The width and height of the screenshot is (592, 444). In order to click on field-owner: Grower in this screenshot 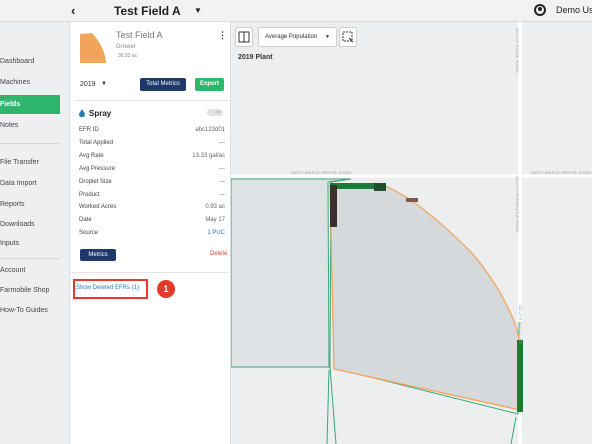, I will do `click(126, 47)`.